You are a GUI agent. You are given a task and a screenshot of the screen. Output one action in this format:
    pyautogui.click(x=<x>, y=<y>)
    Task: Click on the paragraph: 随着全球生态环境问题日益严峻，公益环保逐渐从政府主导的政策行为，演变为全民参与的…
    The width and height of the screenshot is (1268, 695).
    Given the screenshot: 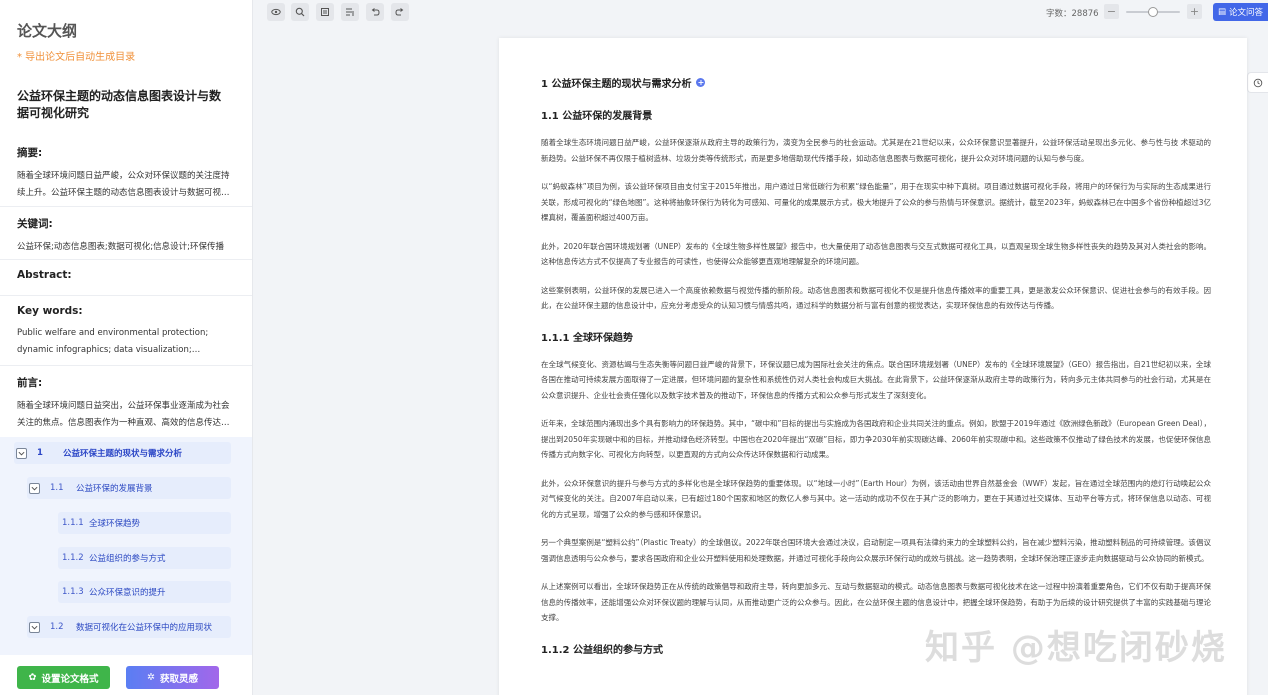 What is the action you would take?
    pyautogui.click(x=876, y=150)
    